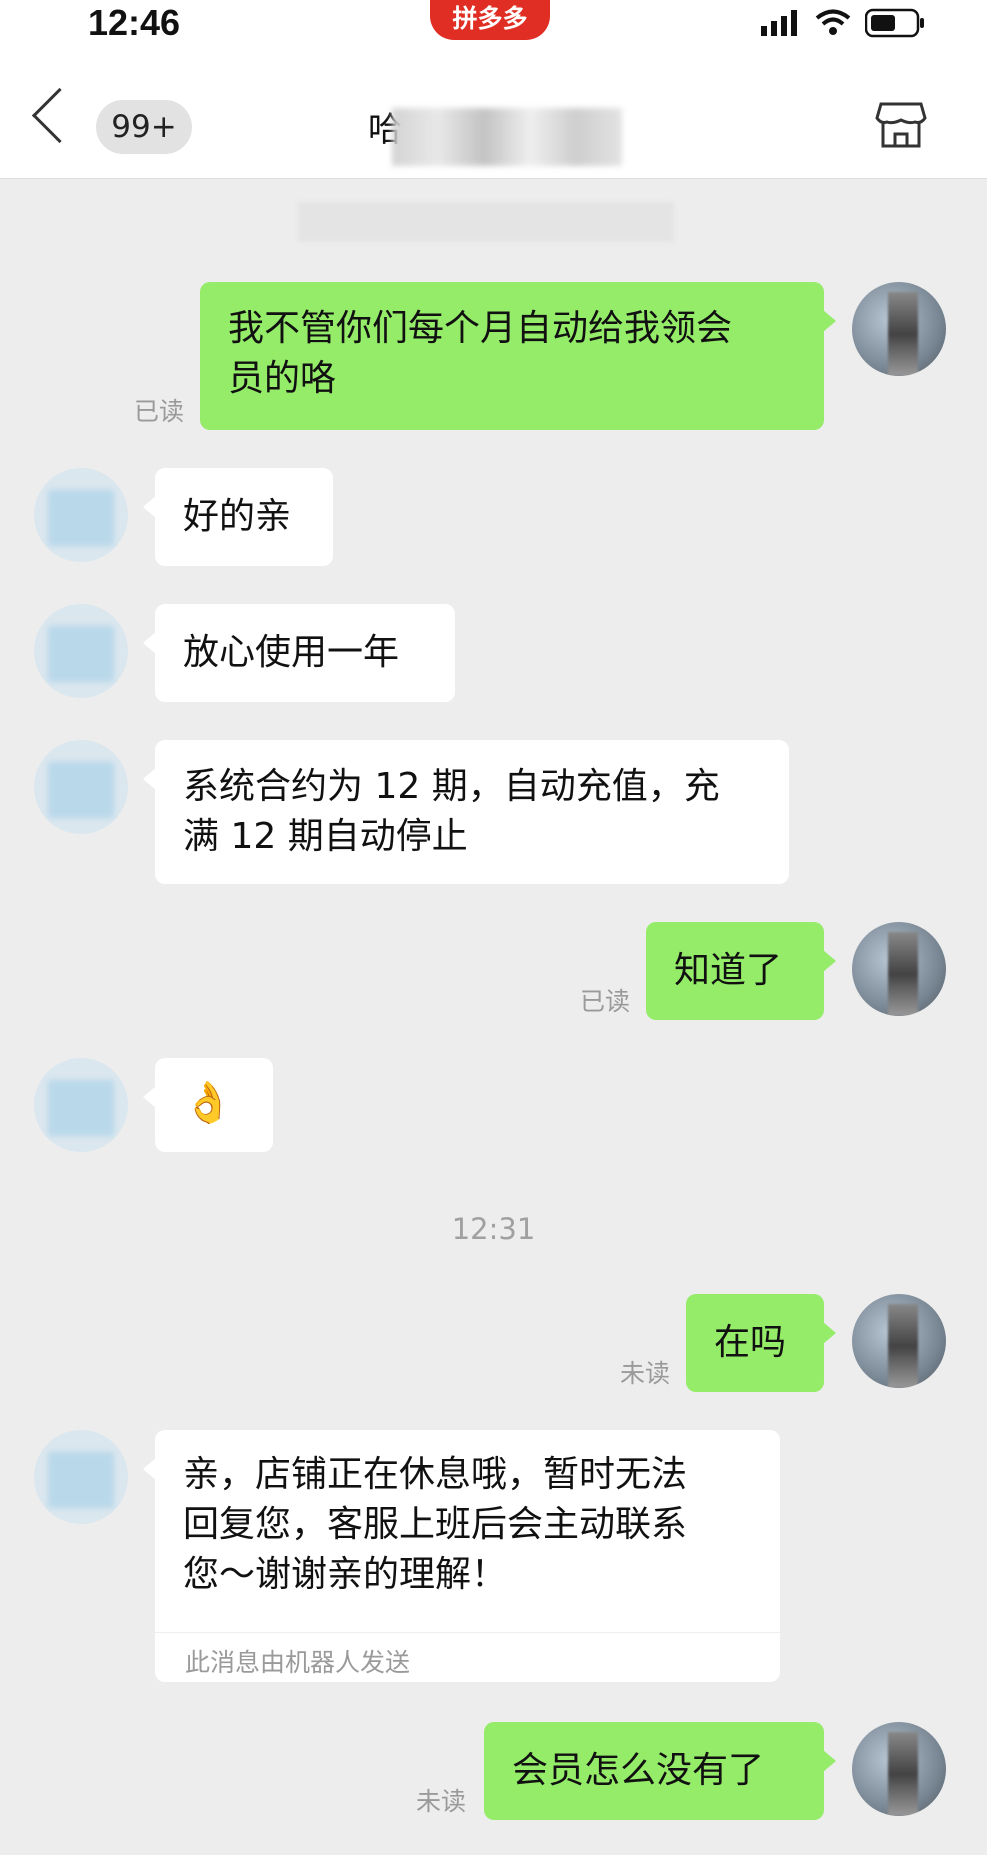  I want to click on message-text: 放心使用一年, so click(291, 652).